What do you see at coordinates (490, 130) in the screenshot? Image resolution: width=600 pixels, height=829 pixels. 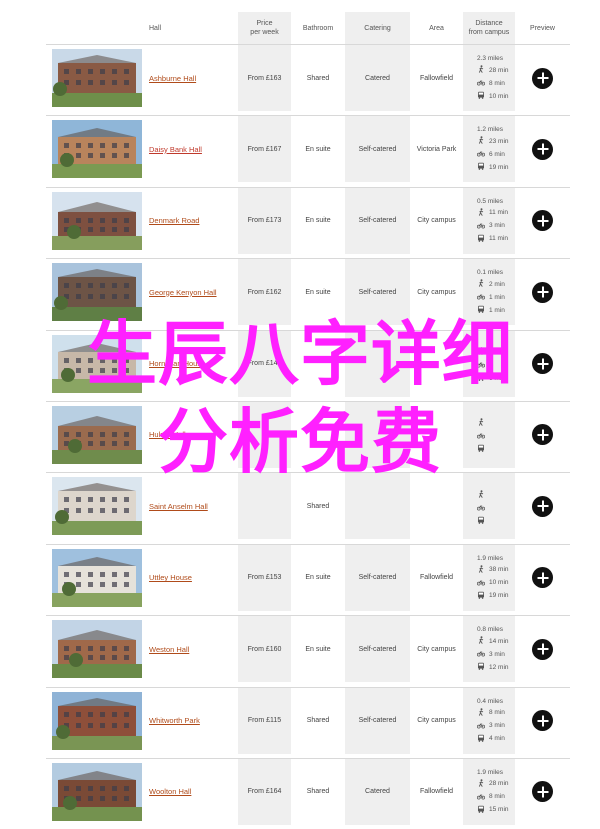 I see `distance-miles: 1.2 miles` at bounding box center [490, 130].